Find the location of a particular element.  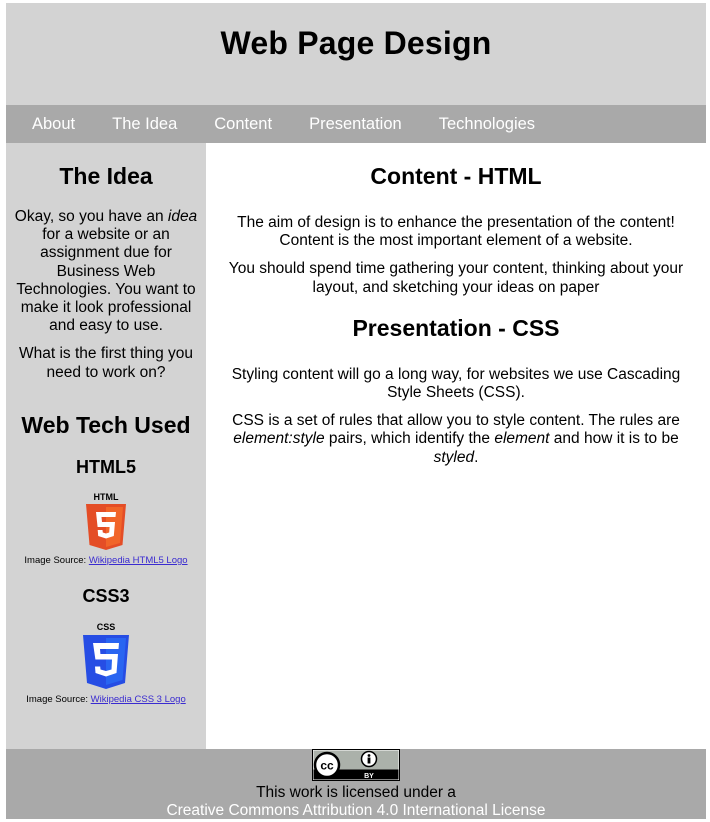

presentation-em-styled: styled is located at coordinates (454, 457).